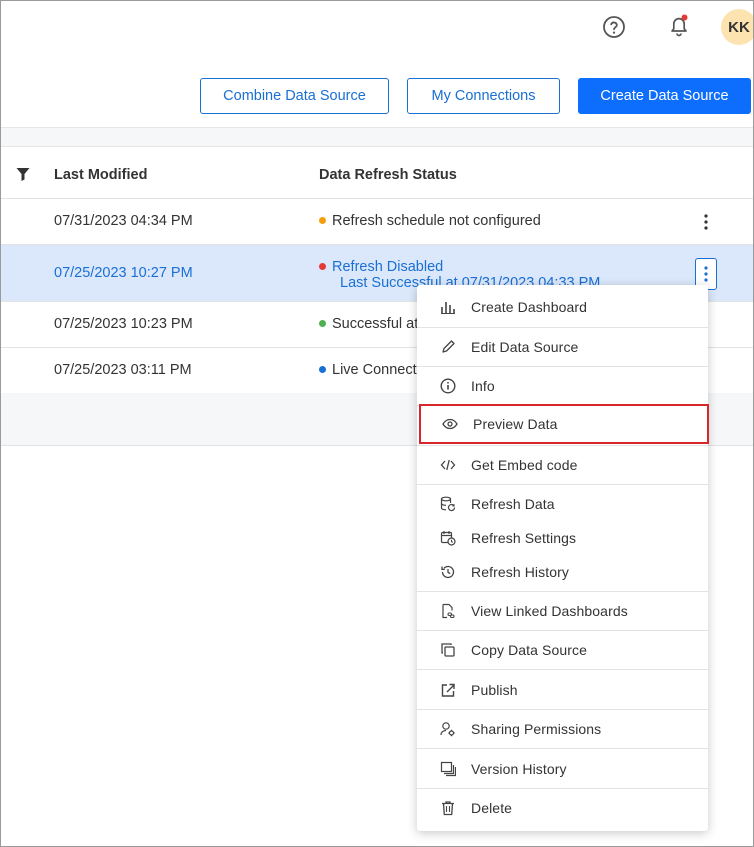 The width and height of the screenshot is (754, 847). What do you see at coordinates (614, 27) in the screenshot?
I see `help-icon` at bounding box center [614, 27].